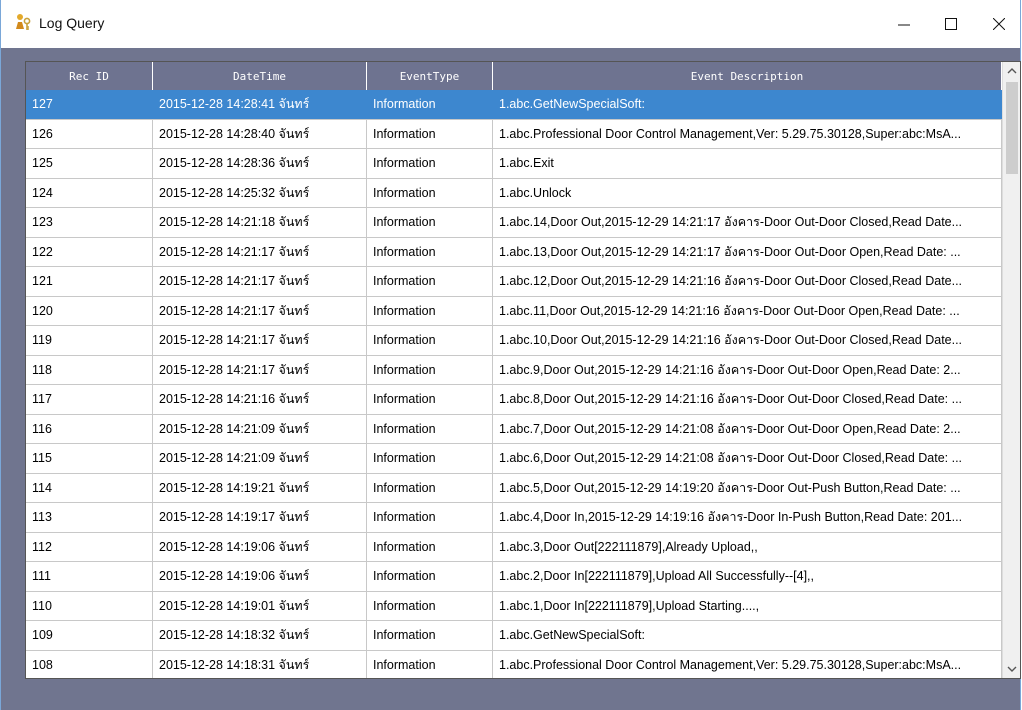 The height and width of the screenshot is (710, 1022). I want to click on cell-rec-id: 119, so click(89, 340).